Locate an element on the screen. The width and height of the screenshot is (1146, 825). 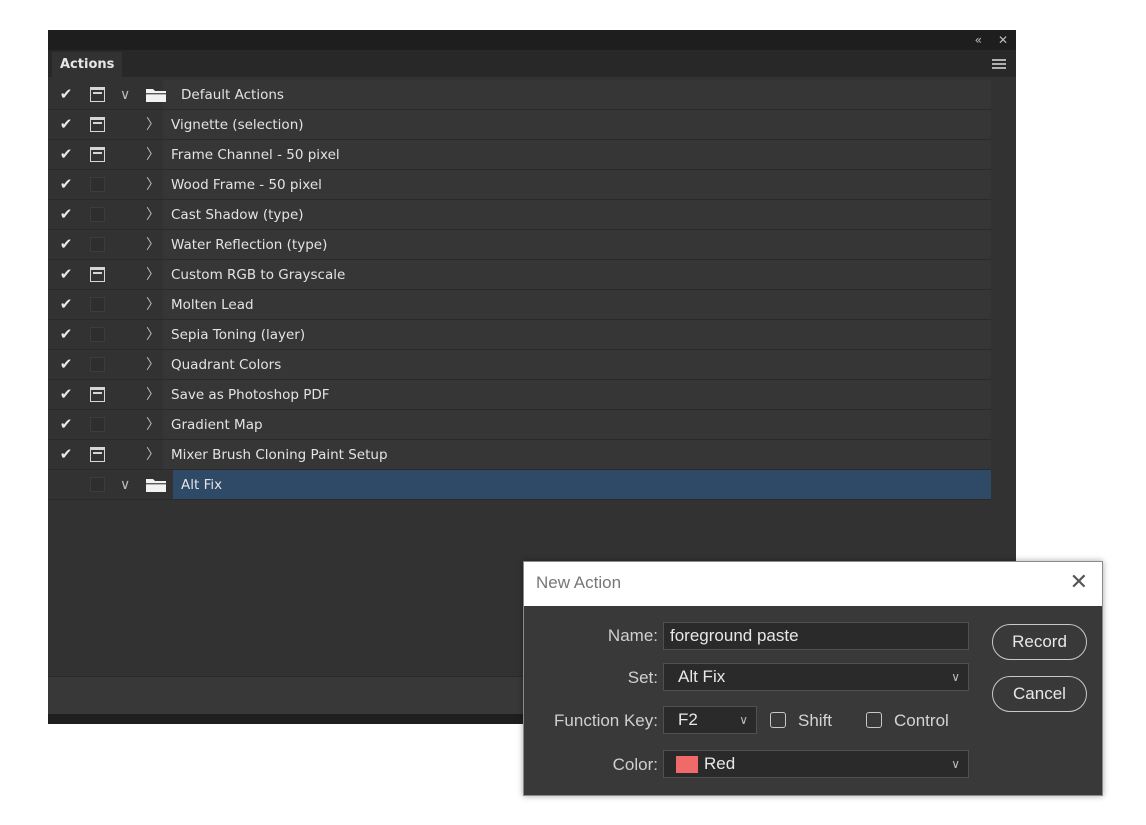
action-label: Save as Photoshop PDF is located at coordinates (250, 395).